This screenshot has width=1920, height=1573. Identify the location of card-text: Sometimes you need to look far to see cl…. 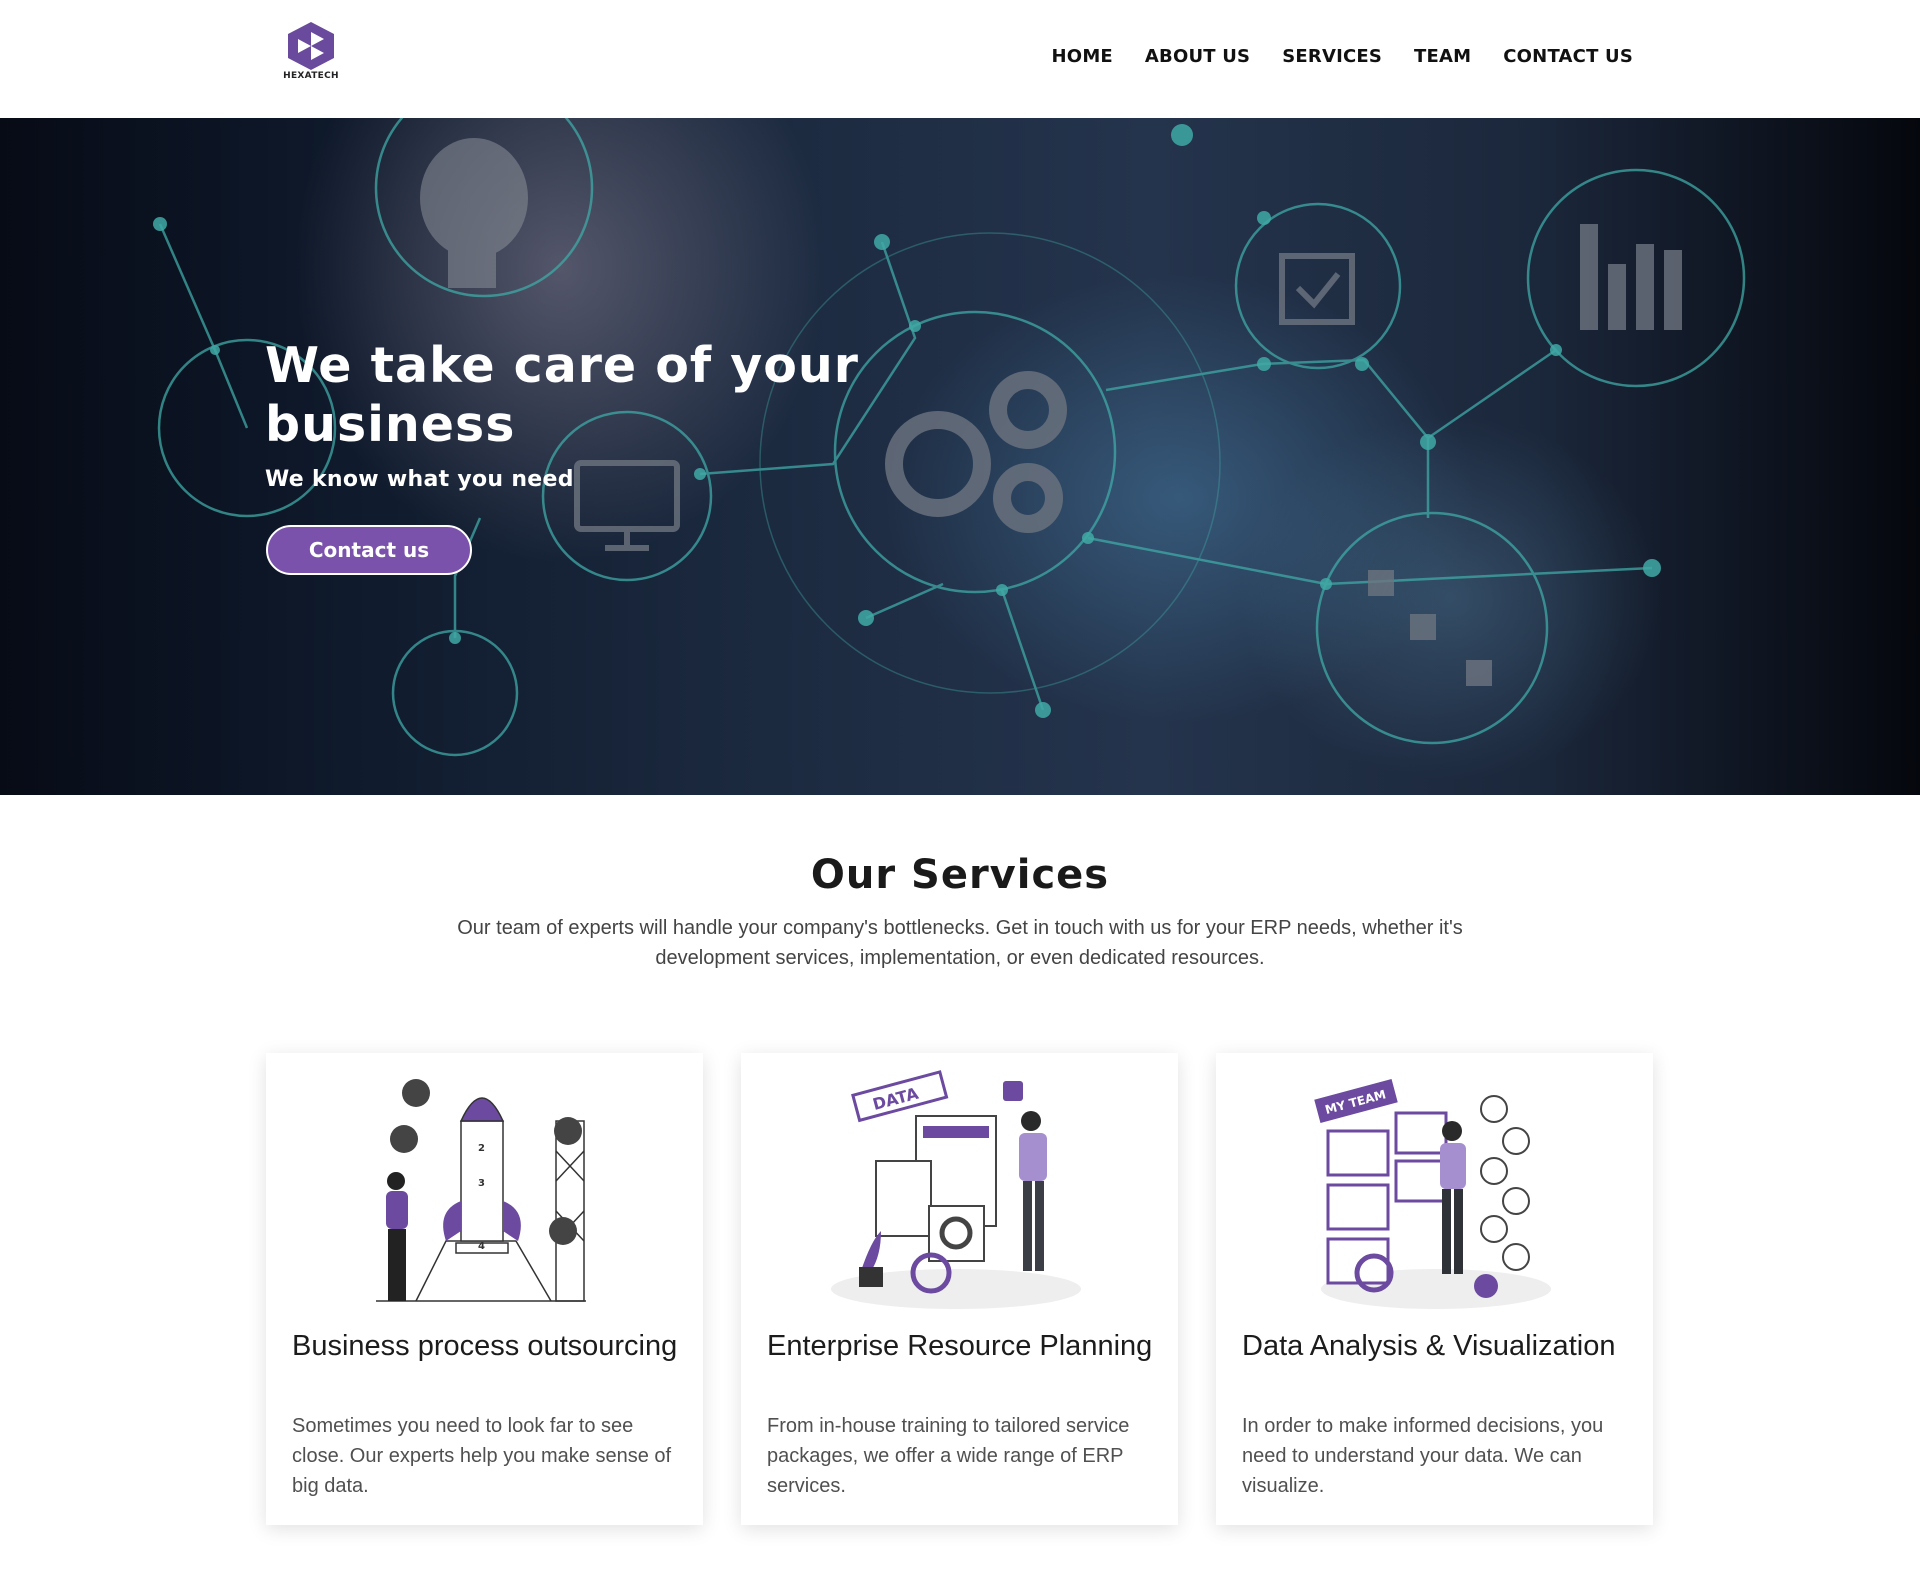
(482, 1456).